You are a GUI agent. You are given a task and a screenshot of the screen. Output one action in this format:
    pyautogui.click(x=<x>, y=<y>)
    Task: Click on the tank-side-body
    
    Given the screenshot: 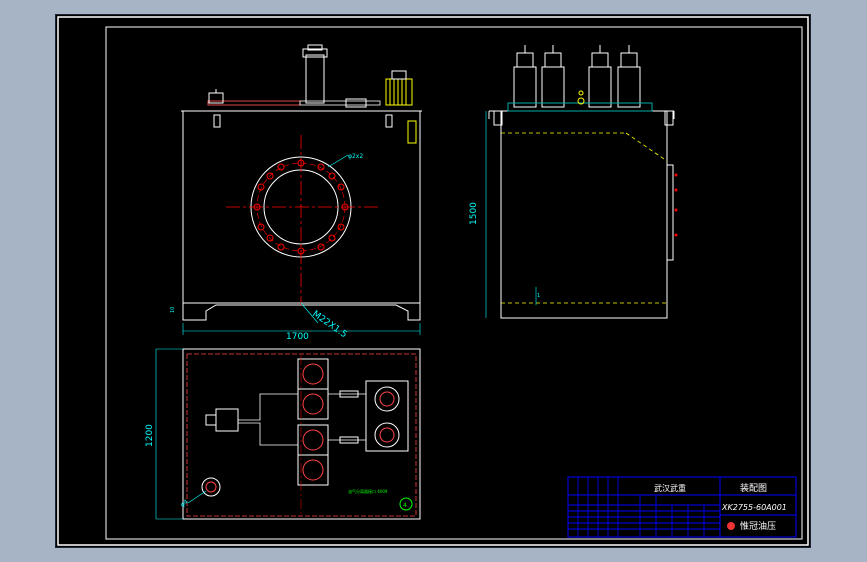 What is the action you would take?
    pyautogui.click(x=584, y=214)
    